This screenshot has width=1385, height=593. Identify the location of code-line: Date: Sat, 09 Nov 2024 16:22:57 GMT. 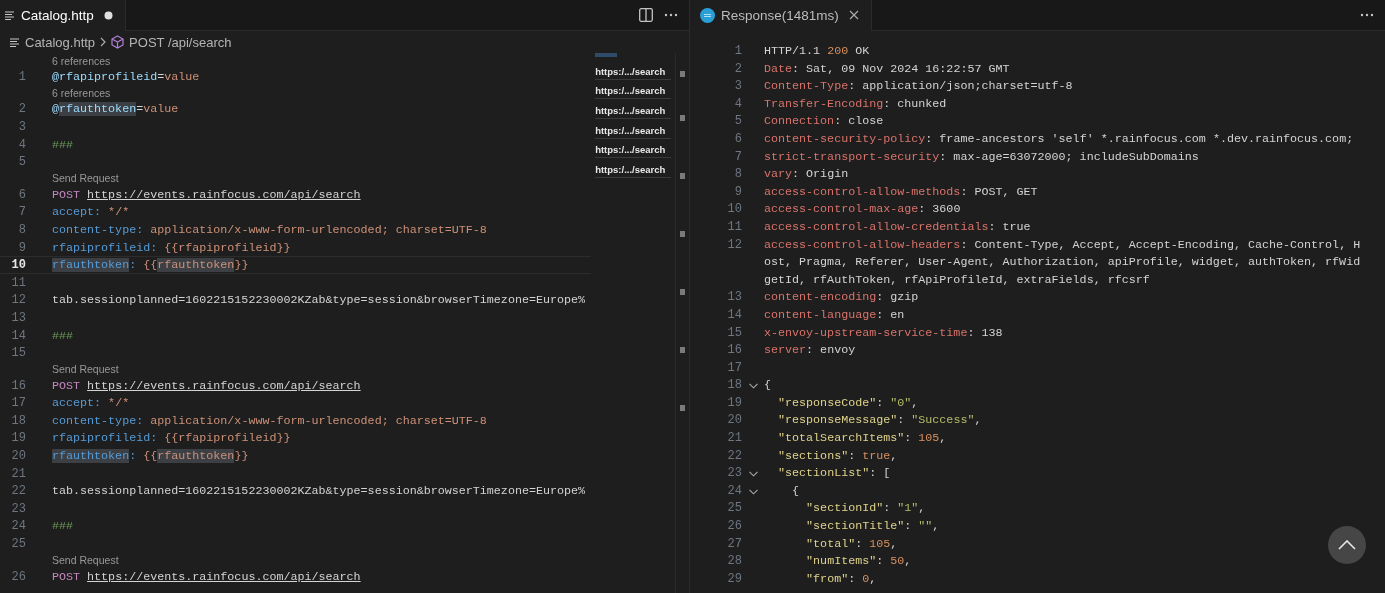
(887, 69).